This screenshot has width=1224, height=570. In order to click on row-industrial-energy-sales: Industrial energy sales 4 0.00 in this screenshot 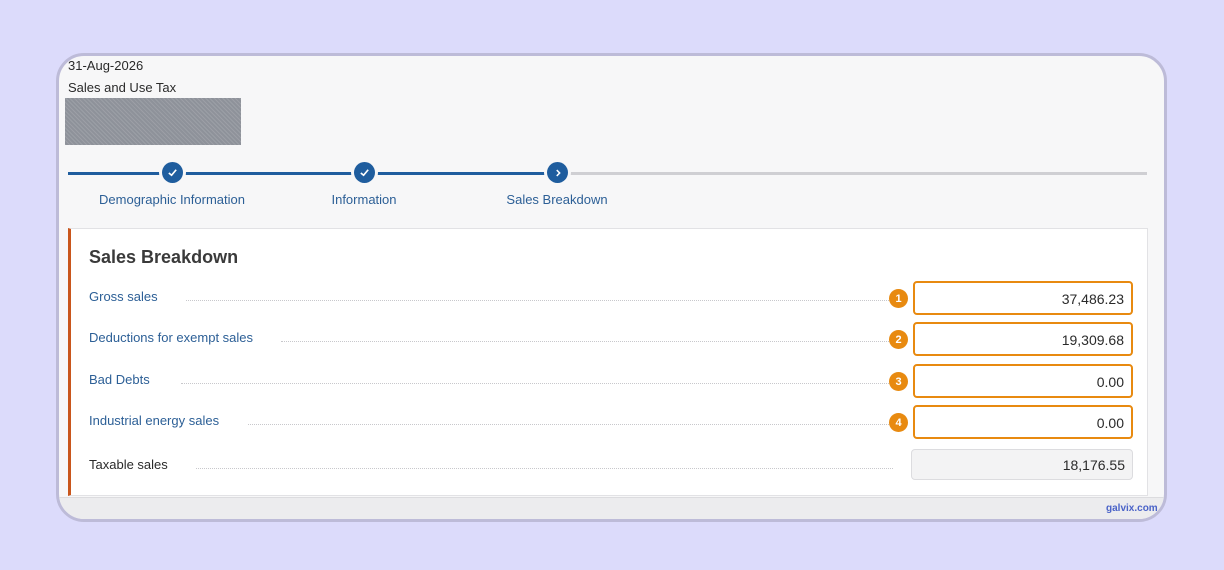, I will do `click(609, 422)`.